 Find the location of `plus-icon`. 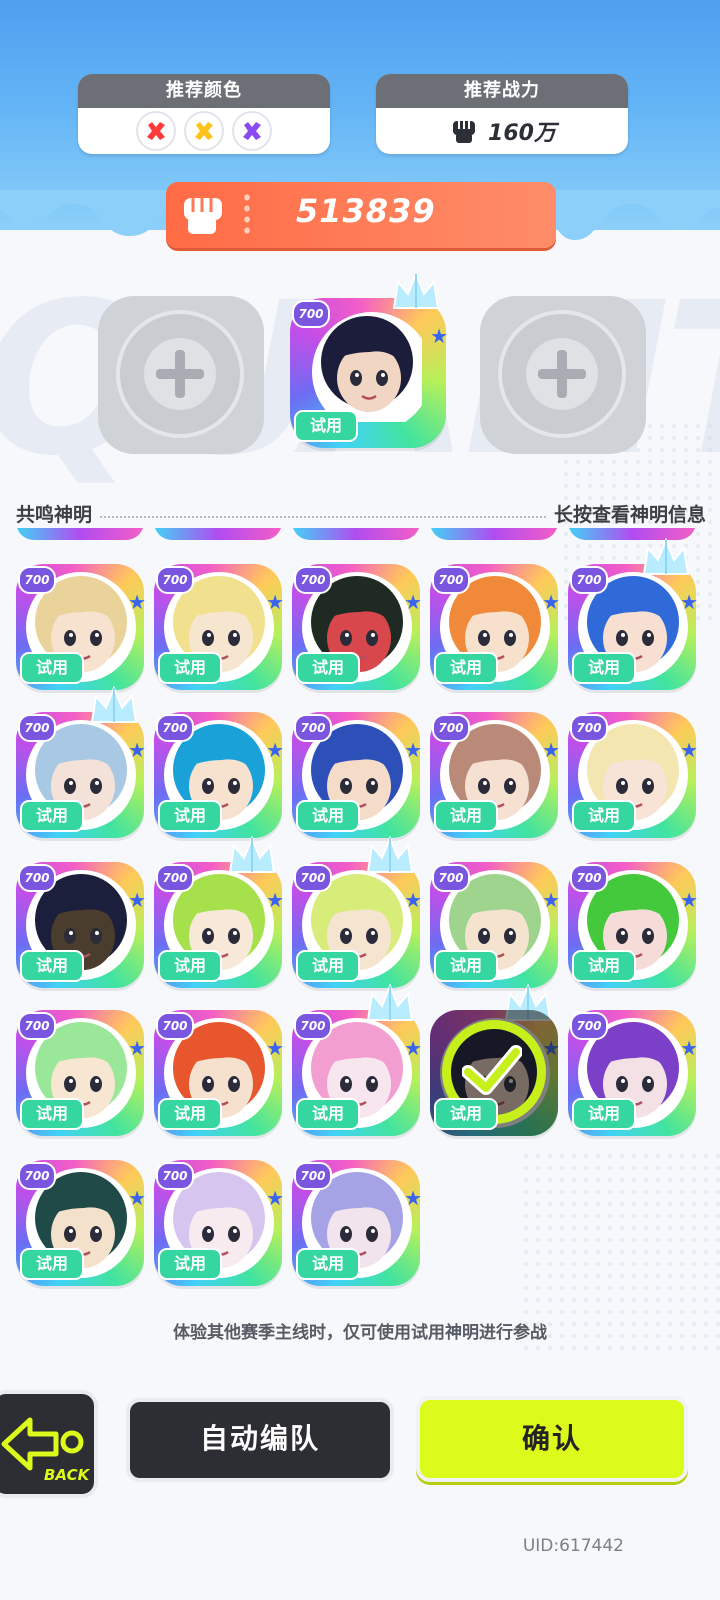

plus-icon is located at coordinates (180, 374).